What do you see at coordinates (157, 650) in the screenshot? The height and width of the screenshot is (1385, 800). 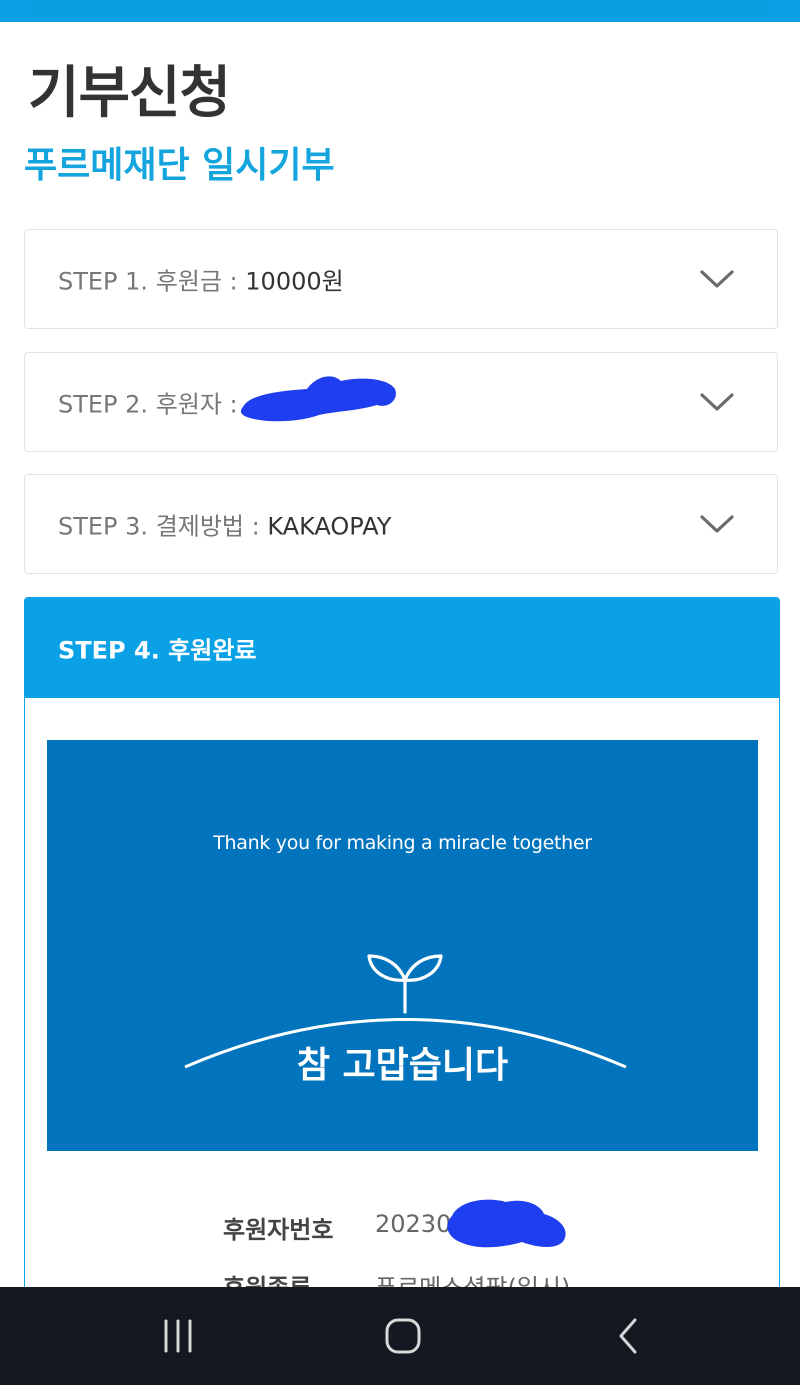 I see `step-4-title: STEP 4. 후원완료` at bounding box center [157, 650].